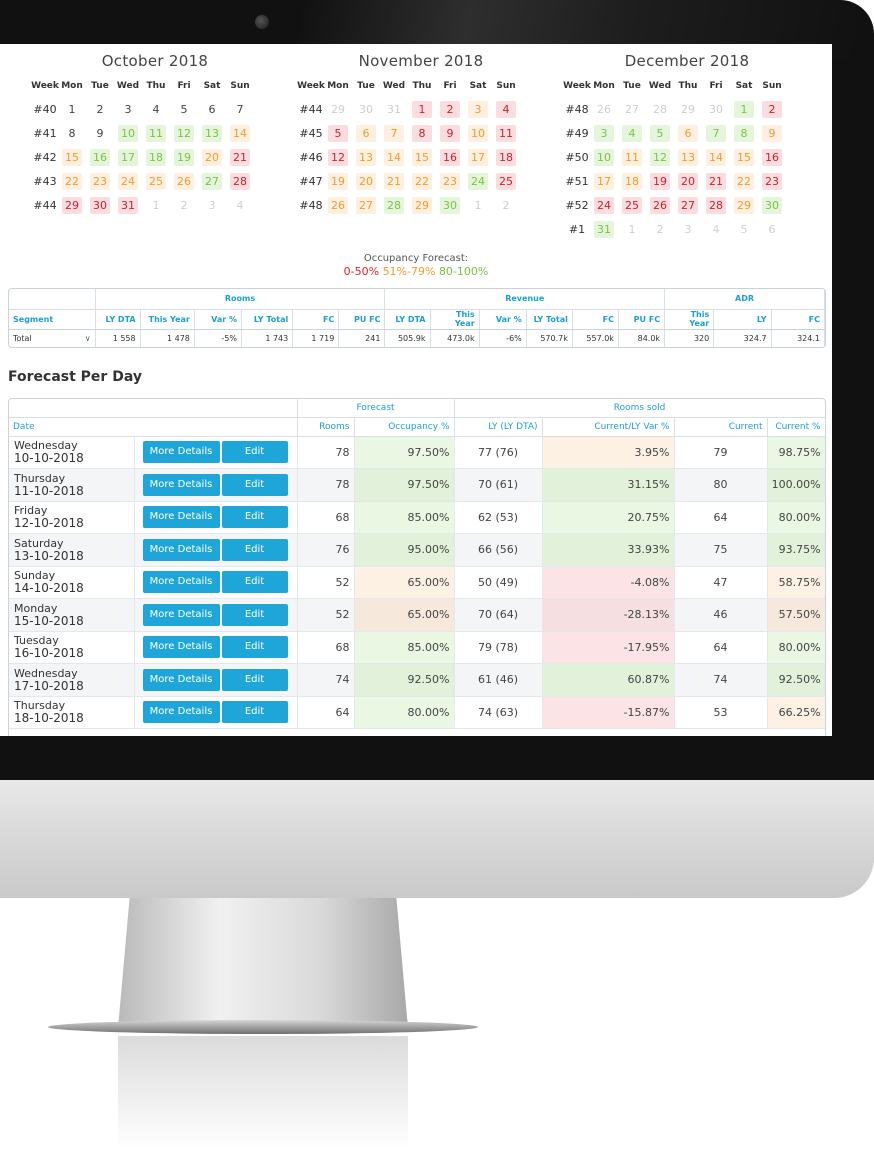 This screenshot has height=1149, width=874. What do you see at coordinates (212, 133) in the screenshot?
I see `calendar-day: 13` at bounding box center [212, 133].